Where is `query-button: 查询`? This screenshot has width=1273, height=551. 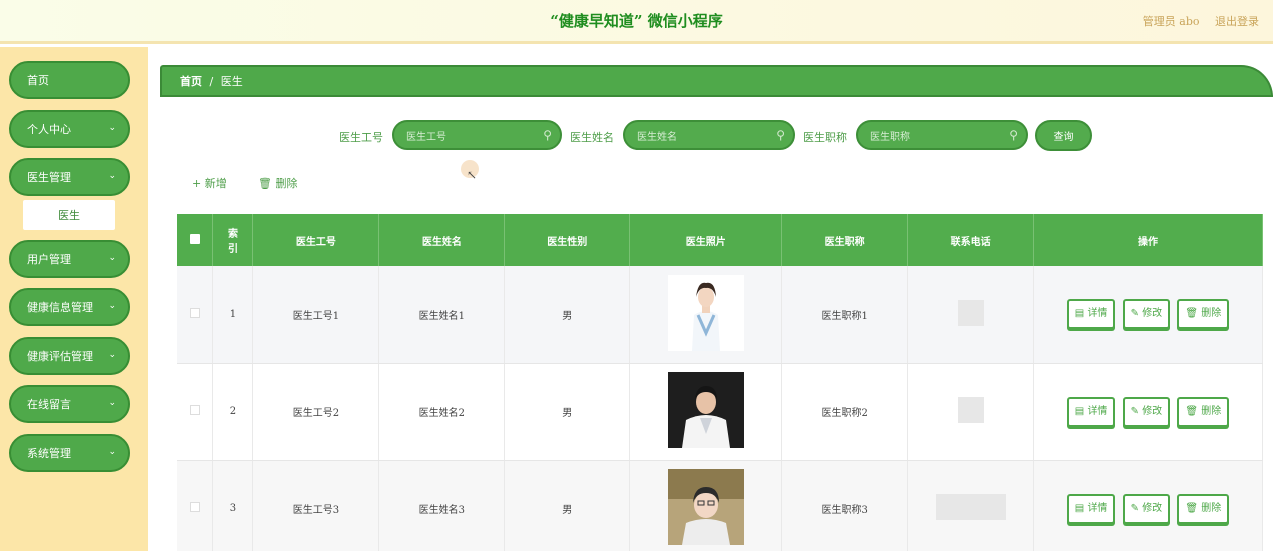 query-button: 查询 is located at coordinates (1063, 135).